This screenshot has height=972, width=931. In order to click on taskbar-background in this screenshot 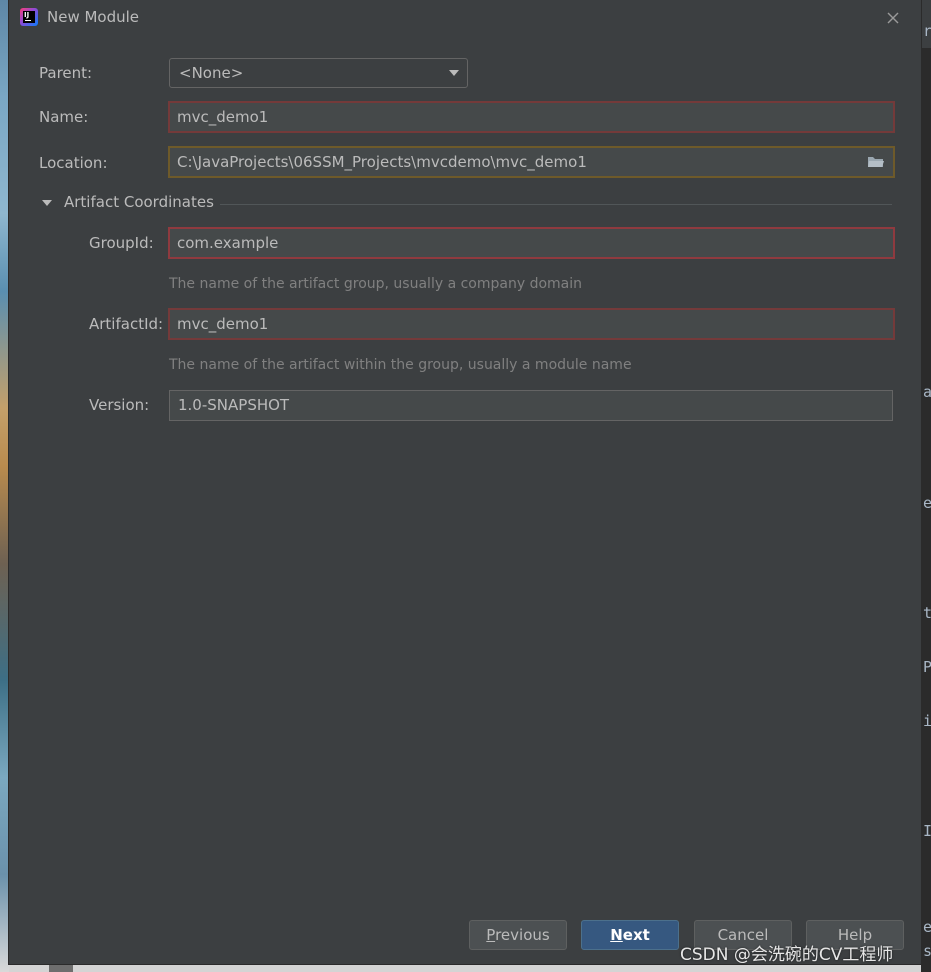, I will do `click(465, 968)`.